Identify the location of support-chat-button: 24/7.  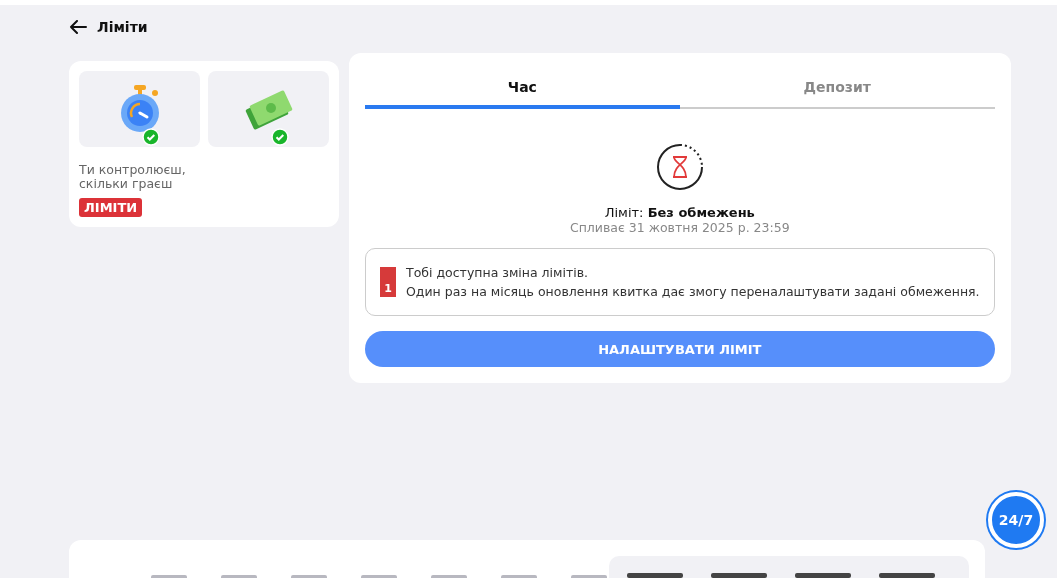
(1016, 520).